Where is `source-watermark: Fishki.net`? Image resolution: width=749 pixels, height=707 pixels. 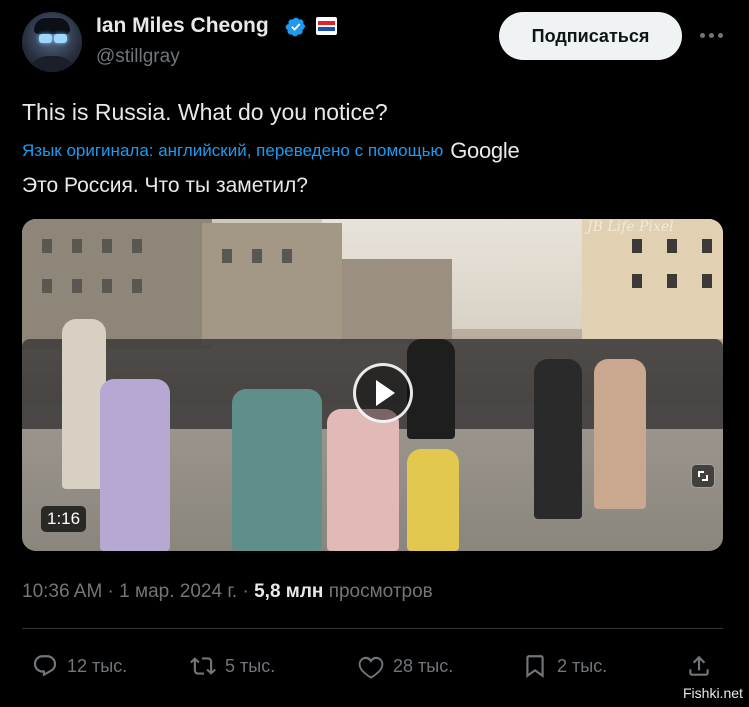 source-watermark: Fishki.net is located at coordinates (713, 693).